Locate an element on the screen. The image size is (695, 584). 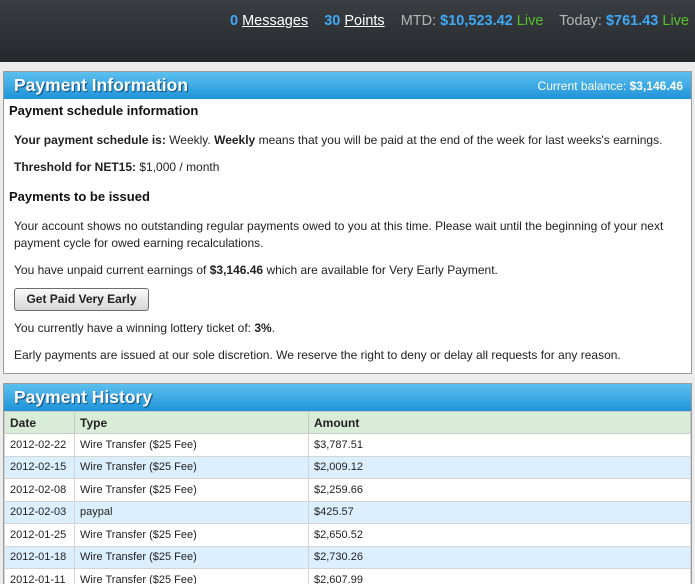
mtd-label: MTD: is located at coordinates (418, 21).